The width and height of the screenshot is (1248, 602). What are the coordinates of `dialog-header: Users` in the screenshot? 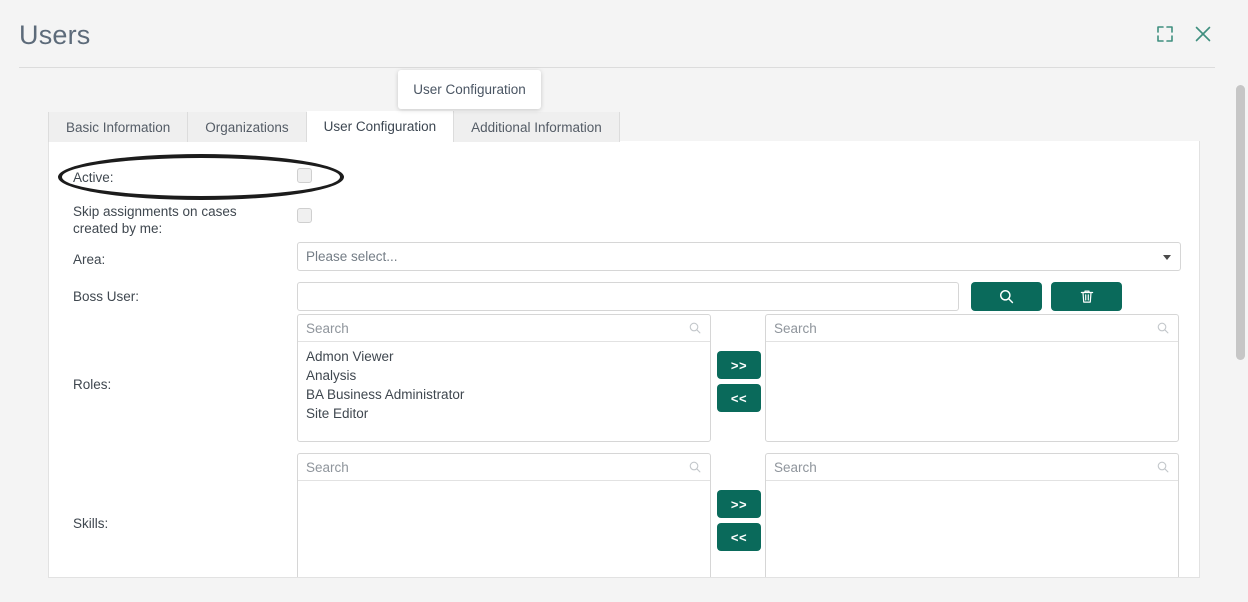 It's located at (616, 34).